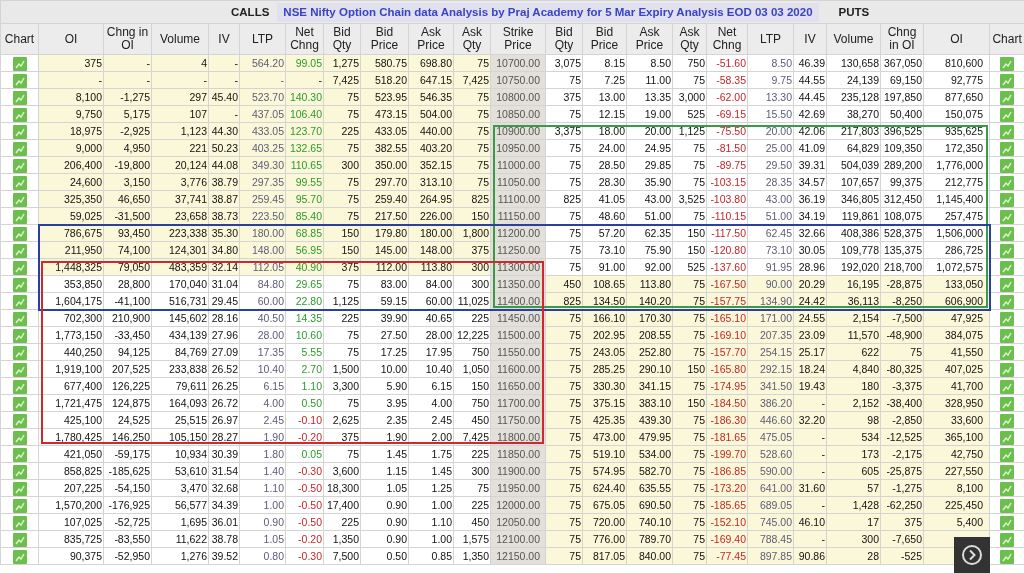 This screenshot has height=573, width=1024. Describe the element at coordinates (384, 39) in the screenshot. I see `column-header: Bid Price` at that location.